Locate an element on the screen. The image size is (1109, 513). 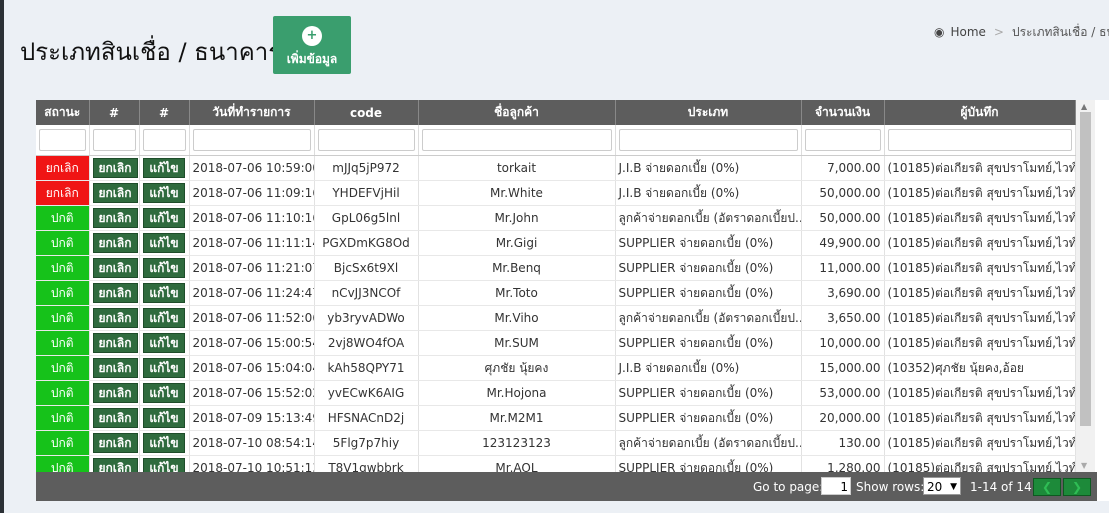
vertical-scrollbar: ▲ ▼ is located at coordinates (1085, 286).